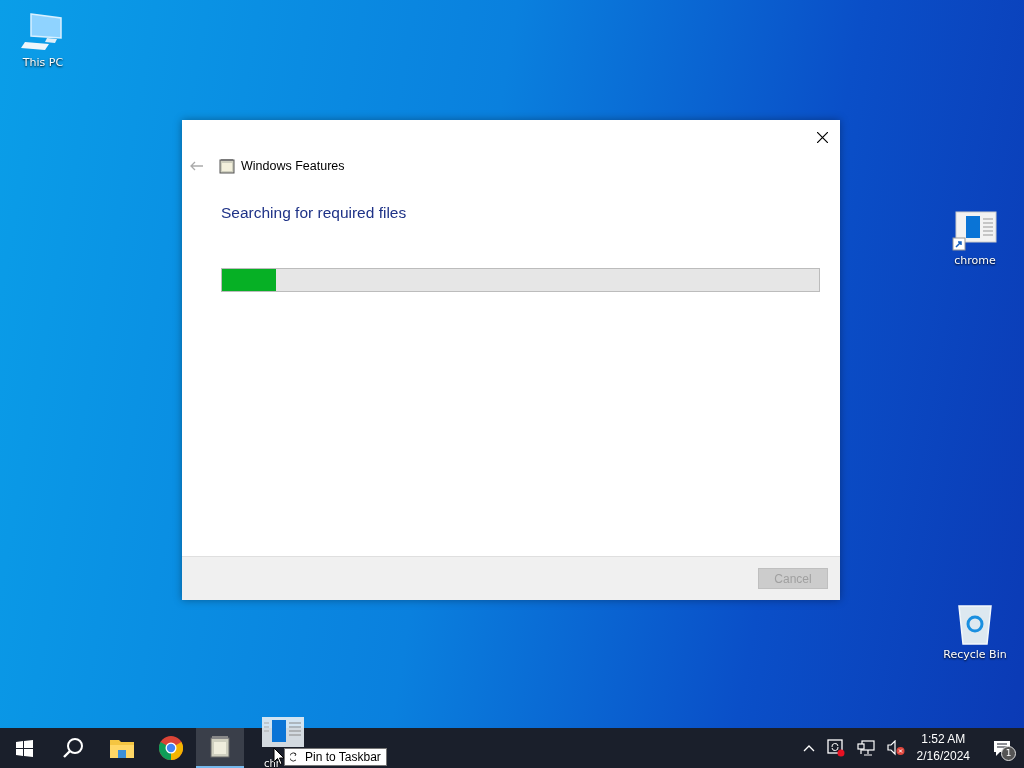 Image resolution: width=1024 pixels, height=768 pixels. What do you see at coordinates (314, 213) in the screenshot?
I see `status-heading: Searching for required files` at bounding box center [314, 213].